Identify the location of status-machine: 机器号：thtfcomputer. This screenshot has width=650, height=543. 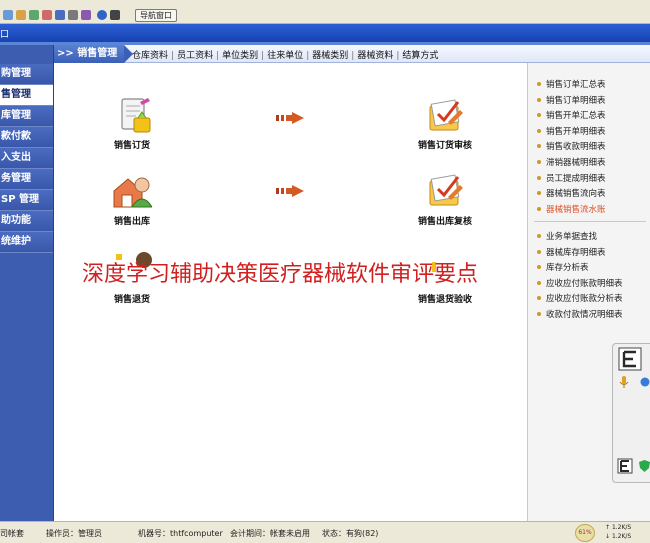
(180, 533).